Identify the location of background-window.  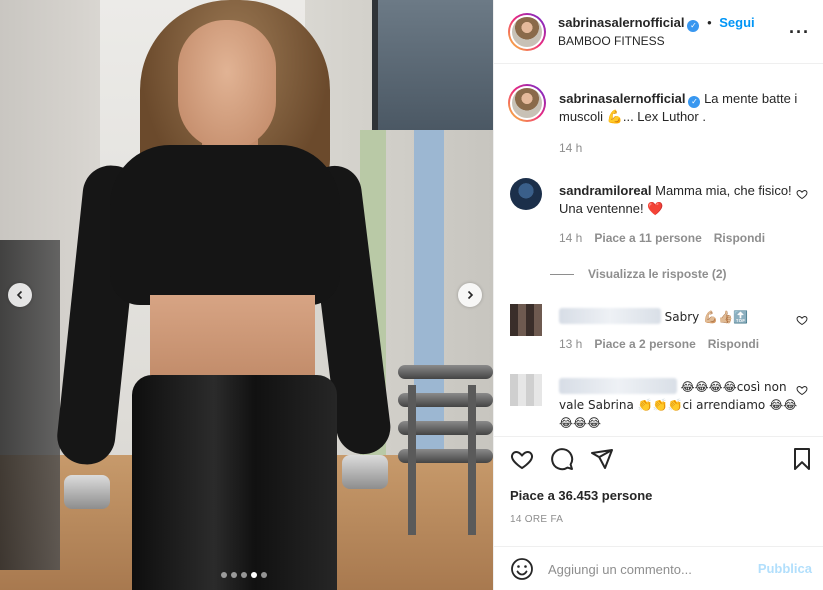
(432, 65).